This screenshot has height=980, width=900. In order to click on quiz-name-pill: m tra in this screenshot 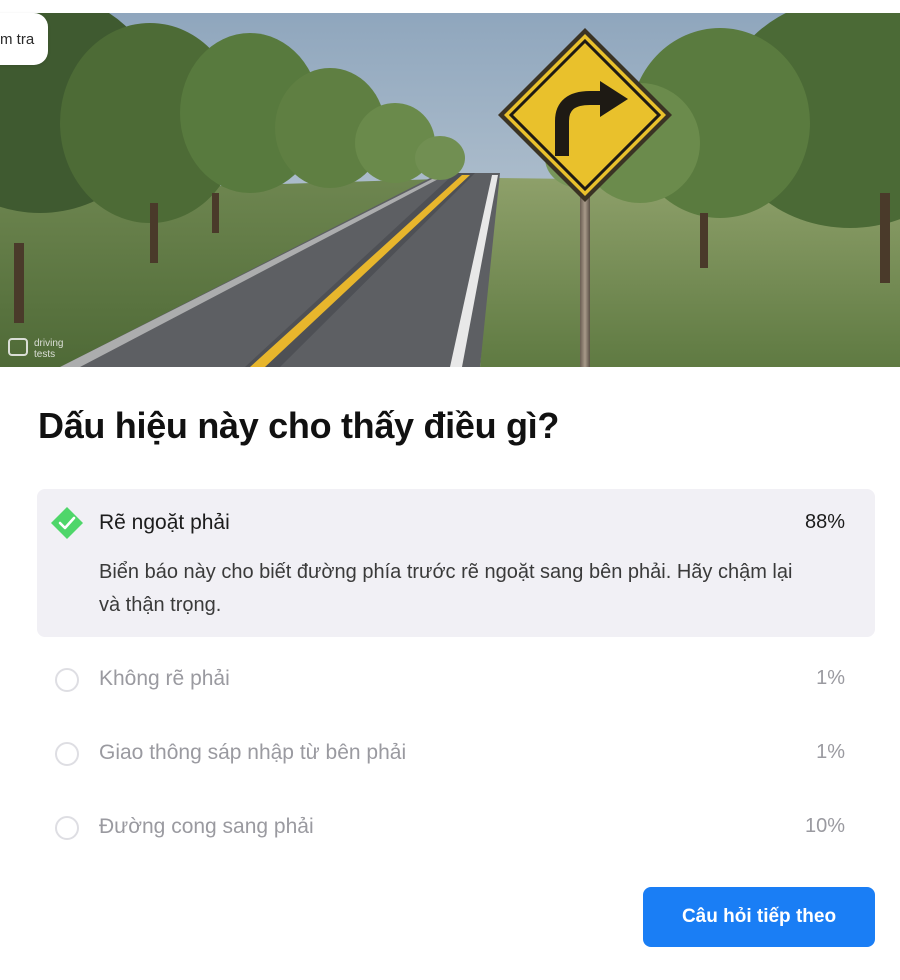, I will do `click(24, 39)`.